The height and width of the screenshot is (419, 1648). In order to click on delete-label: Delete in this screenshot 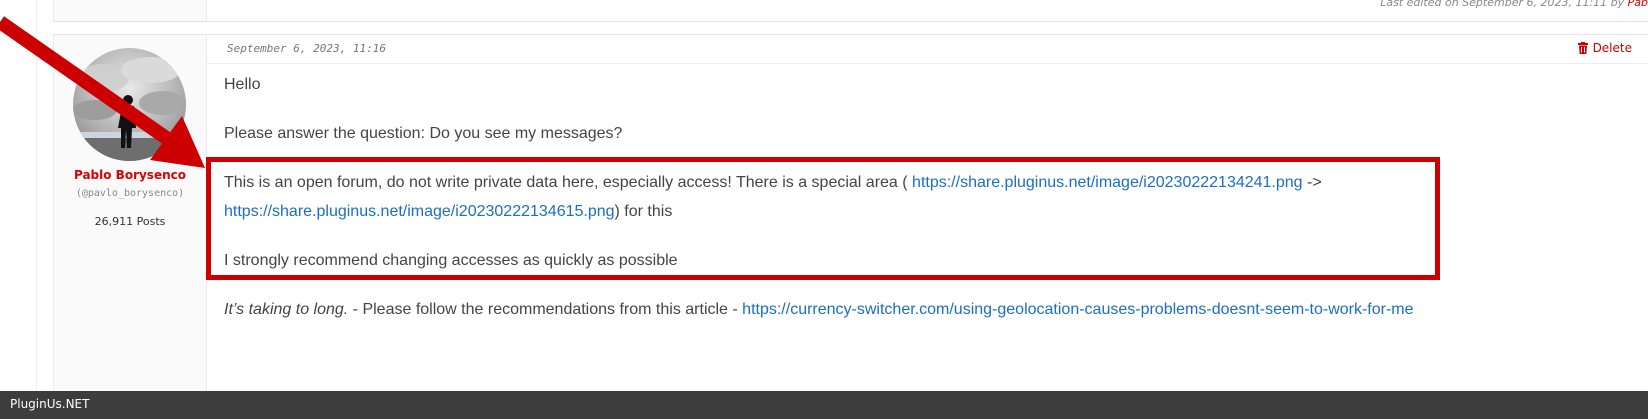, I will do `click(1612, 48)`.